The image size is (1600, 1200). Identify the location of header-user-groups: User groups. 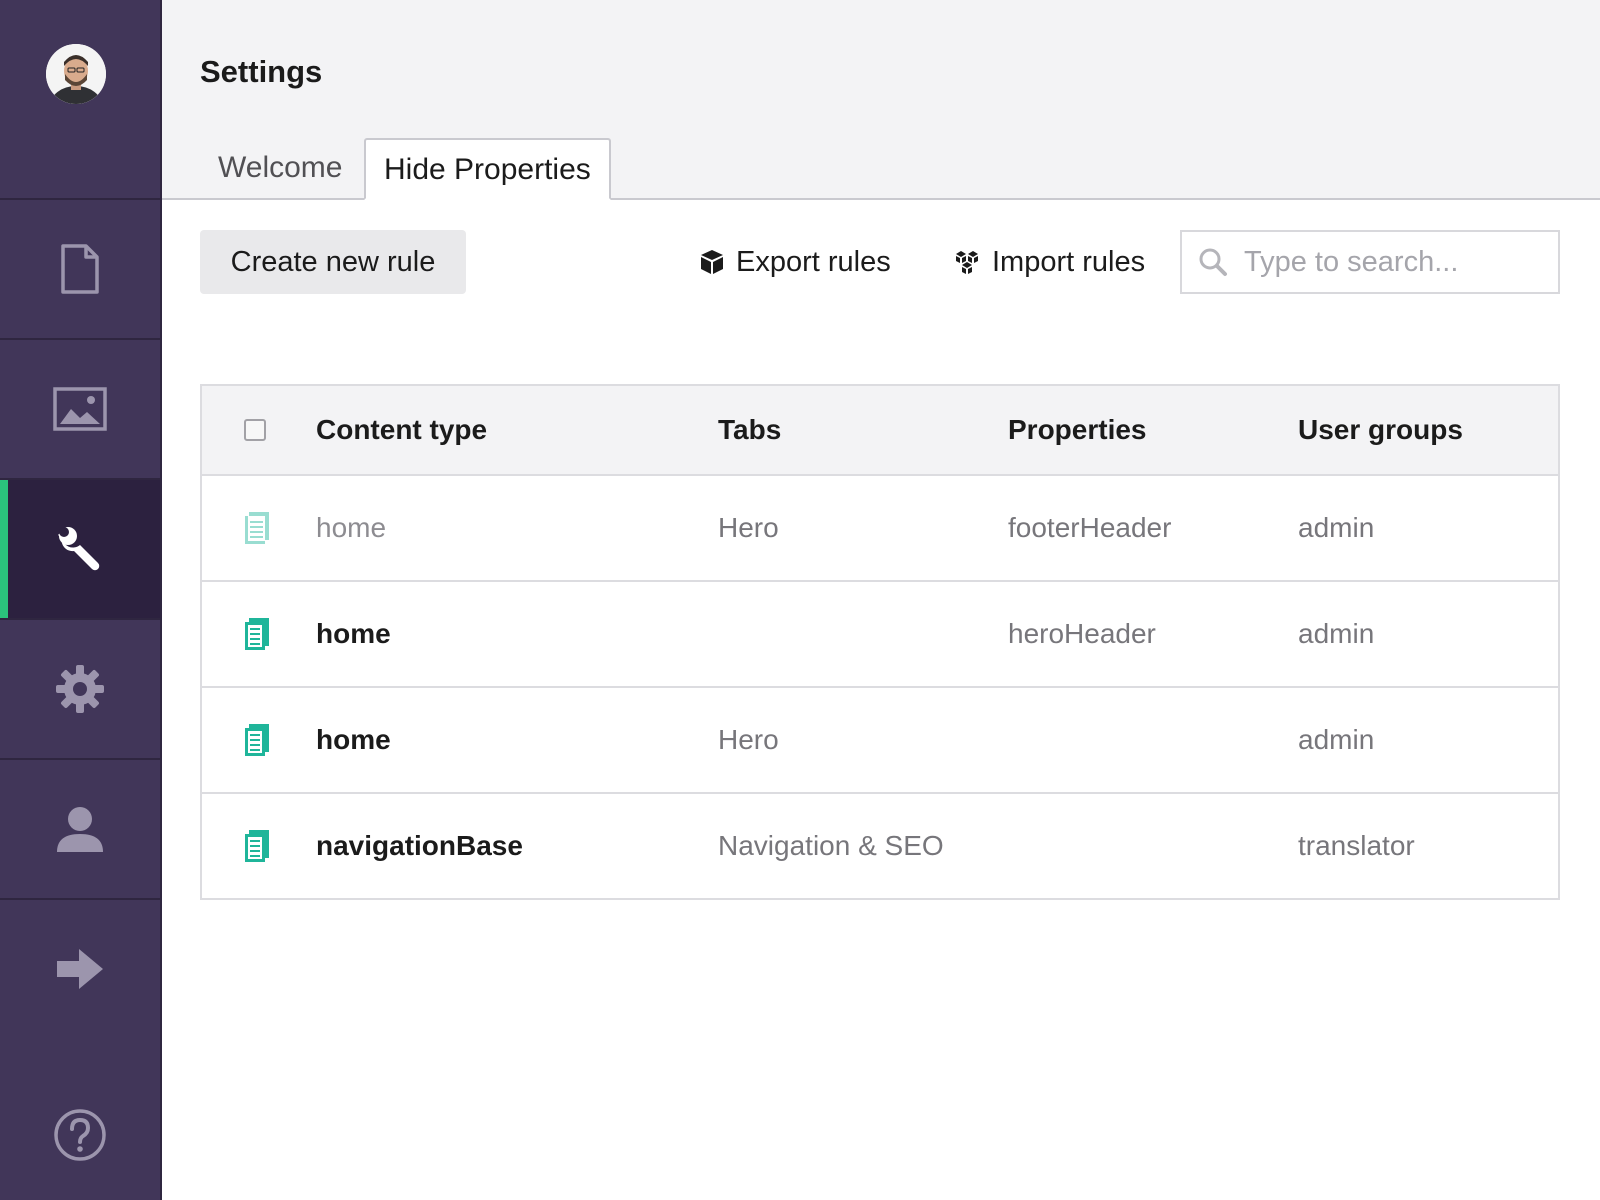
(1380, 430).